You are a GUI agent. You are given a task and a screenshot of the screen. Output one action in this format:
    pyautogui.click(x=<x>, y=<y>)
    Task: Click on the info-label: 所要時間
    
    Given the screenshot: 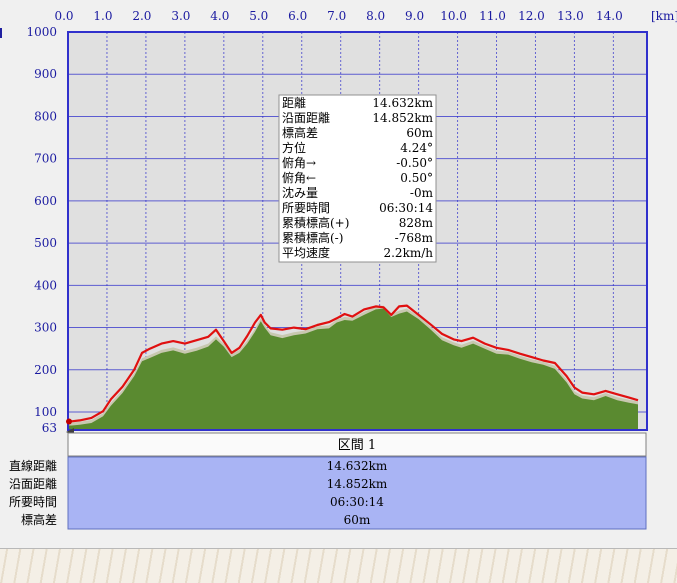 What is the action you would take?
    pyautogui.click(x=306, y=208)
    